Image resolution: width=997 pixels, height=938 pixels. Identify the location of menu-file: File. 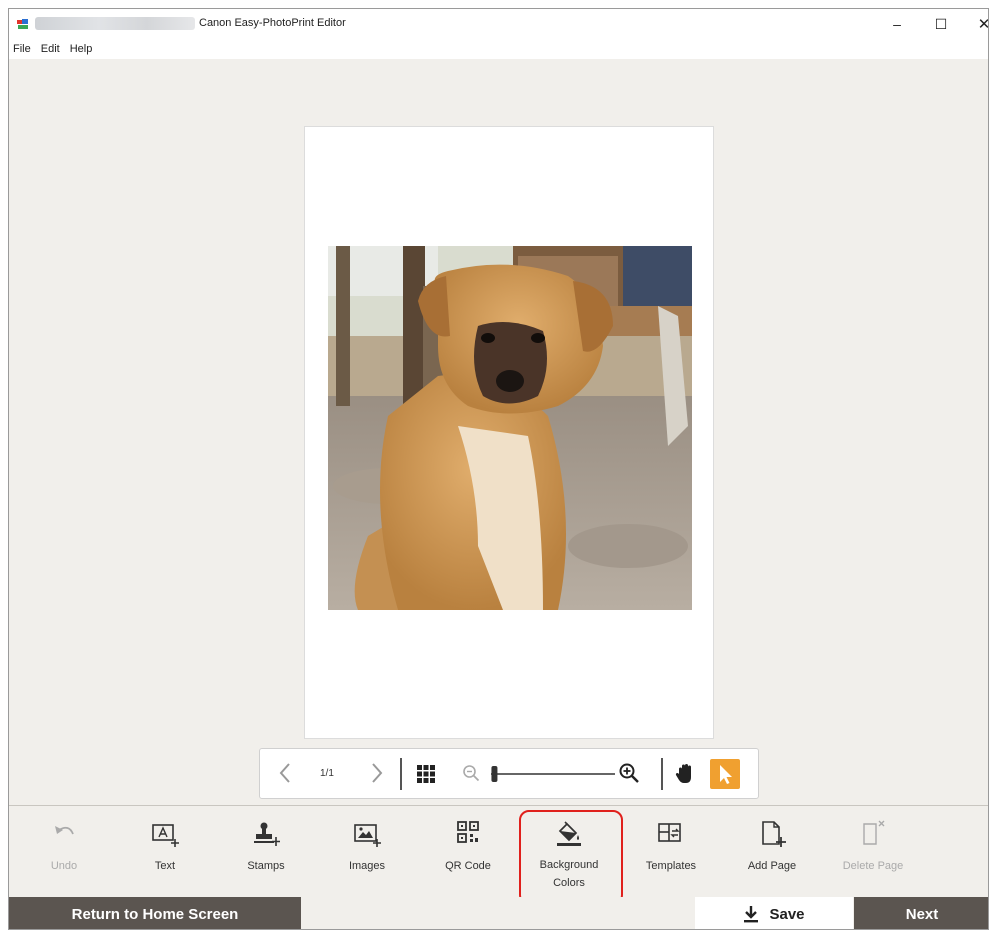
(22, 49).